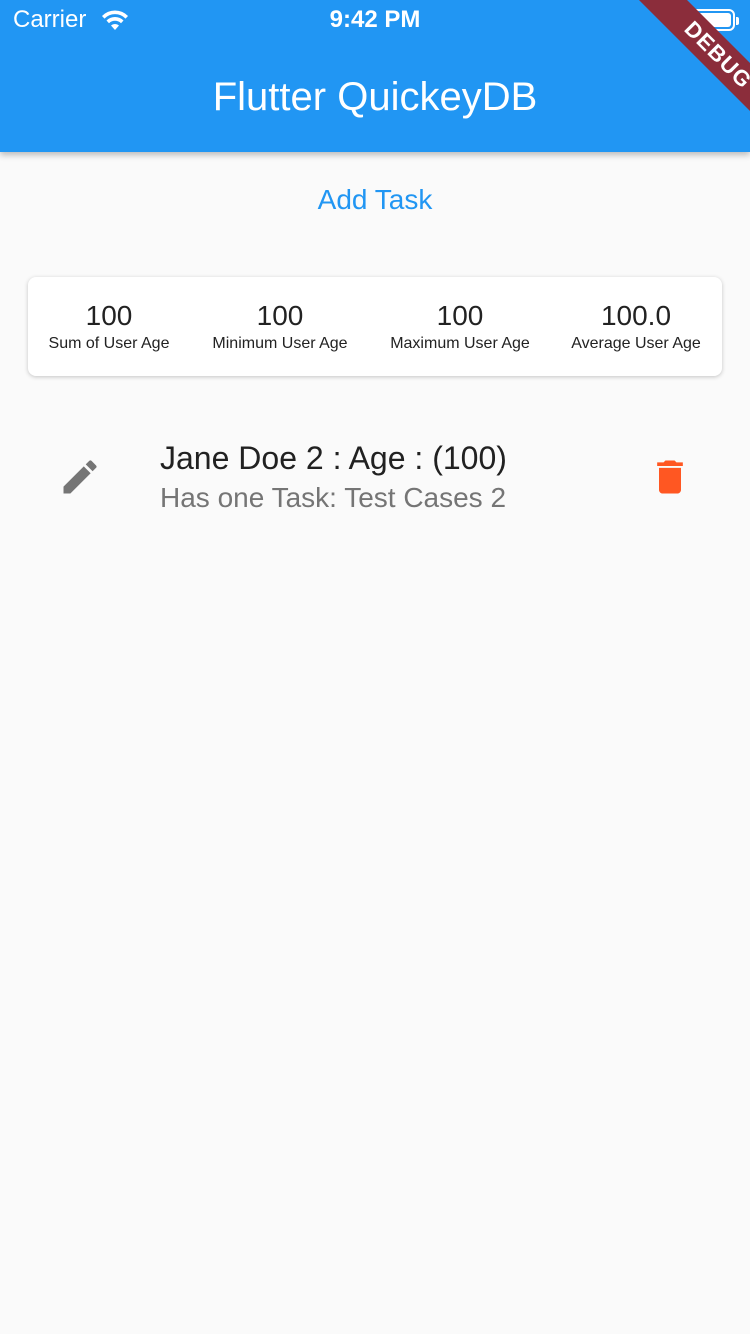  What do you see at coordinates (280, 343) in the screenshot?
I see `stat-label: Minimum User Age` at bounding box center [280, 343].